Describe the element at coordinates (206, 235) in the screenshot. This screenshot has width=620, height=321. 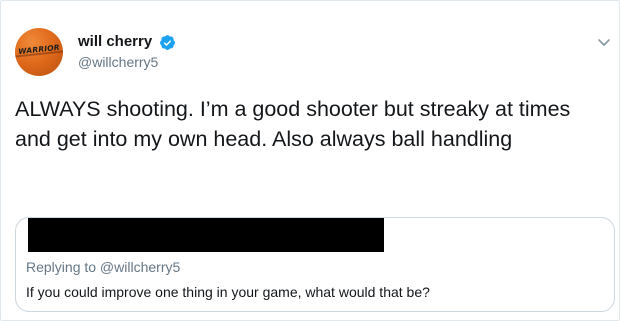
I see `redaction-bar` at that location.